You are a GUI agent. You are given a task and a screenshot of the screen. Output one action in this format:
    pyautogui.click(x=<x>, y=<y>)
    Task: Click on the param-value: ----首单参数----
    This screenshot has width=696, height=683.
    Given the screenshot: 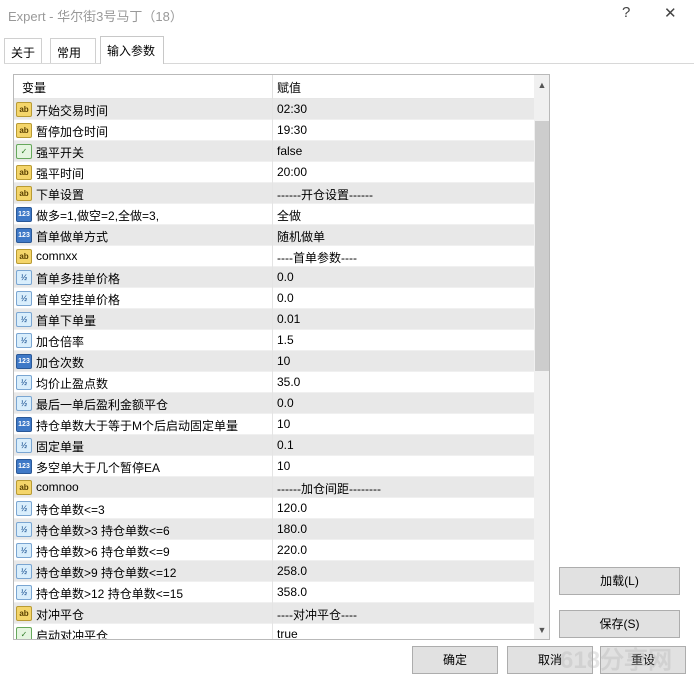 What is the action you would take?
    pyautogui.click(x=317, y=257)
    